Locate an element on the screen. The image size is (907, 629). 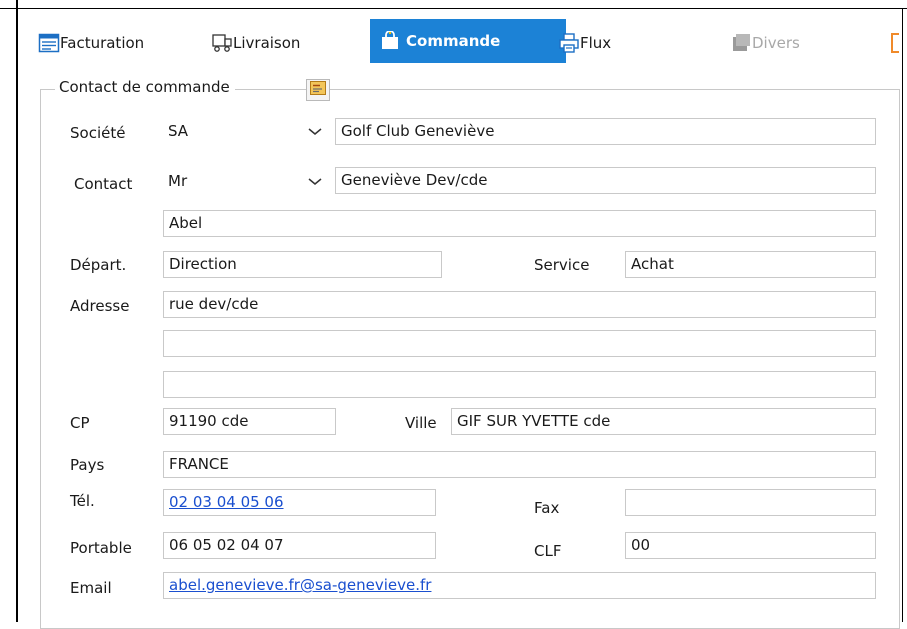
service-label: Service is located at coordinates (562, 265).